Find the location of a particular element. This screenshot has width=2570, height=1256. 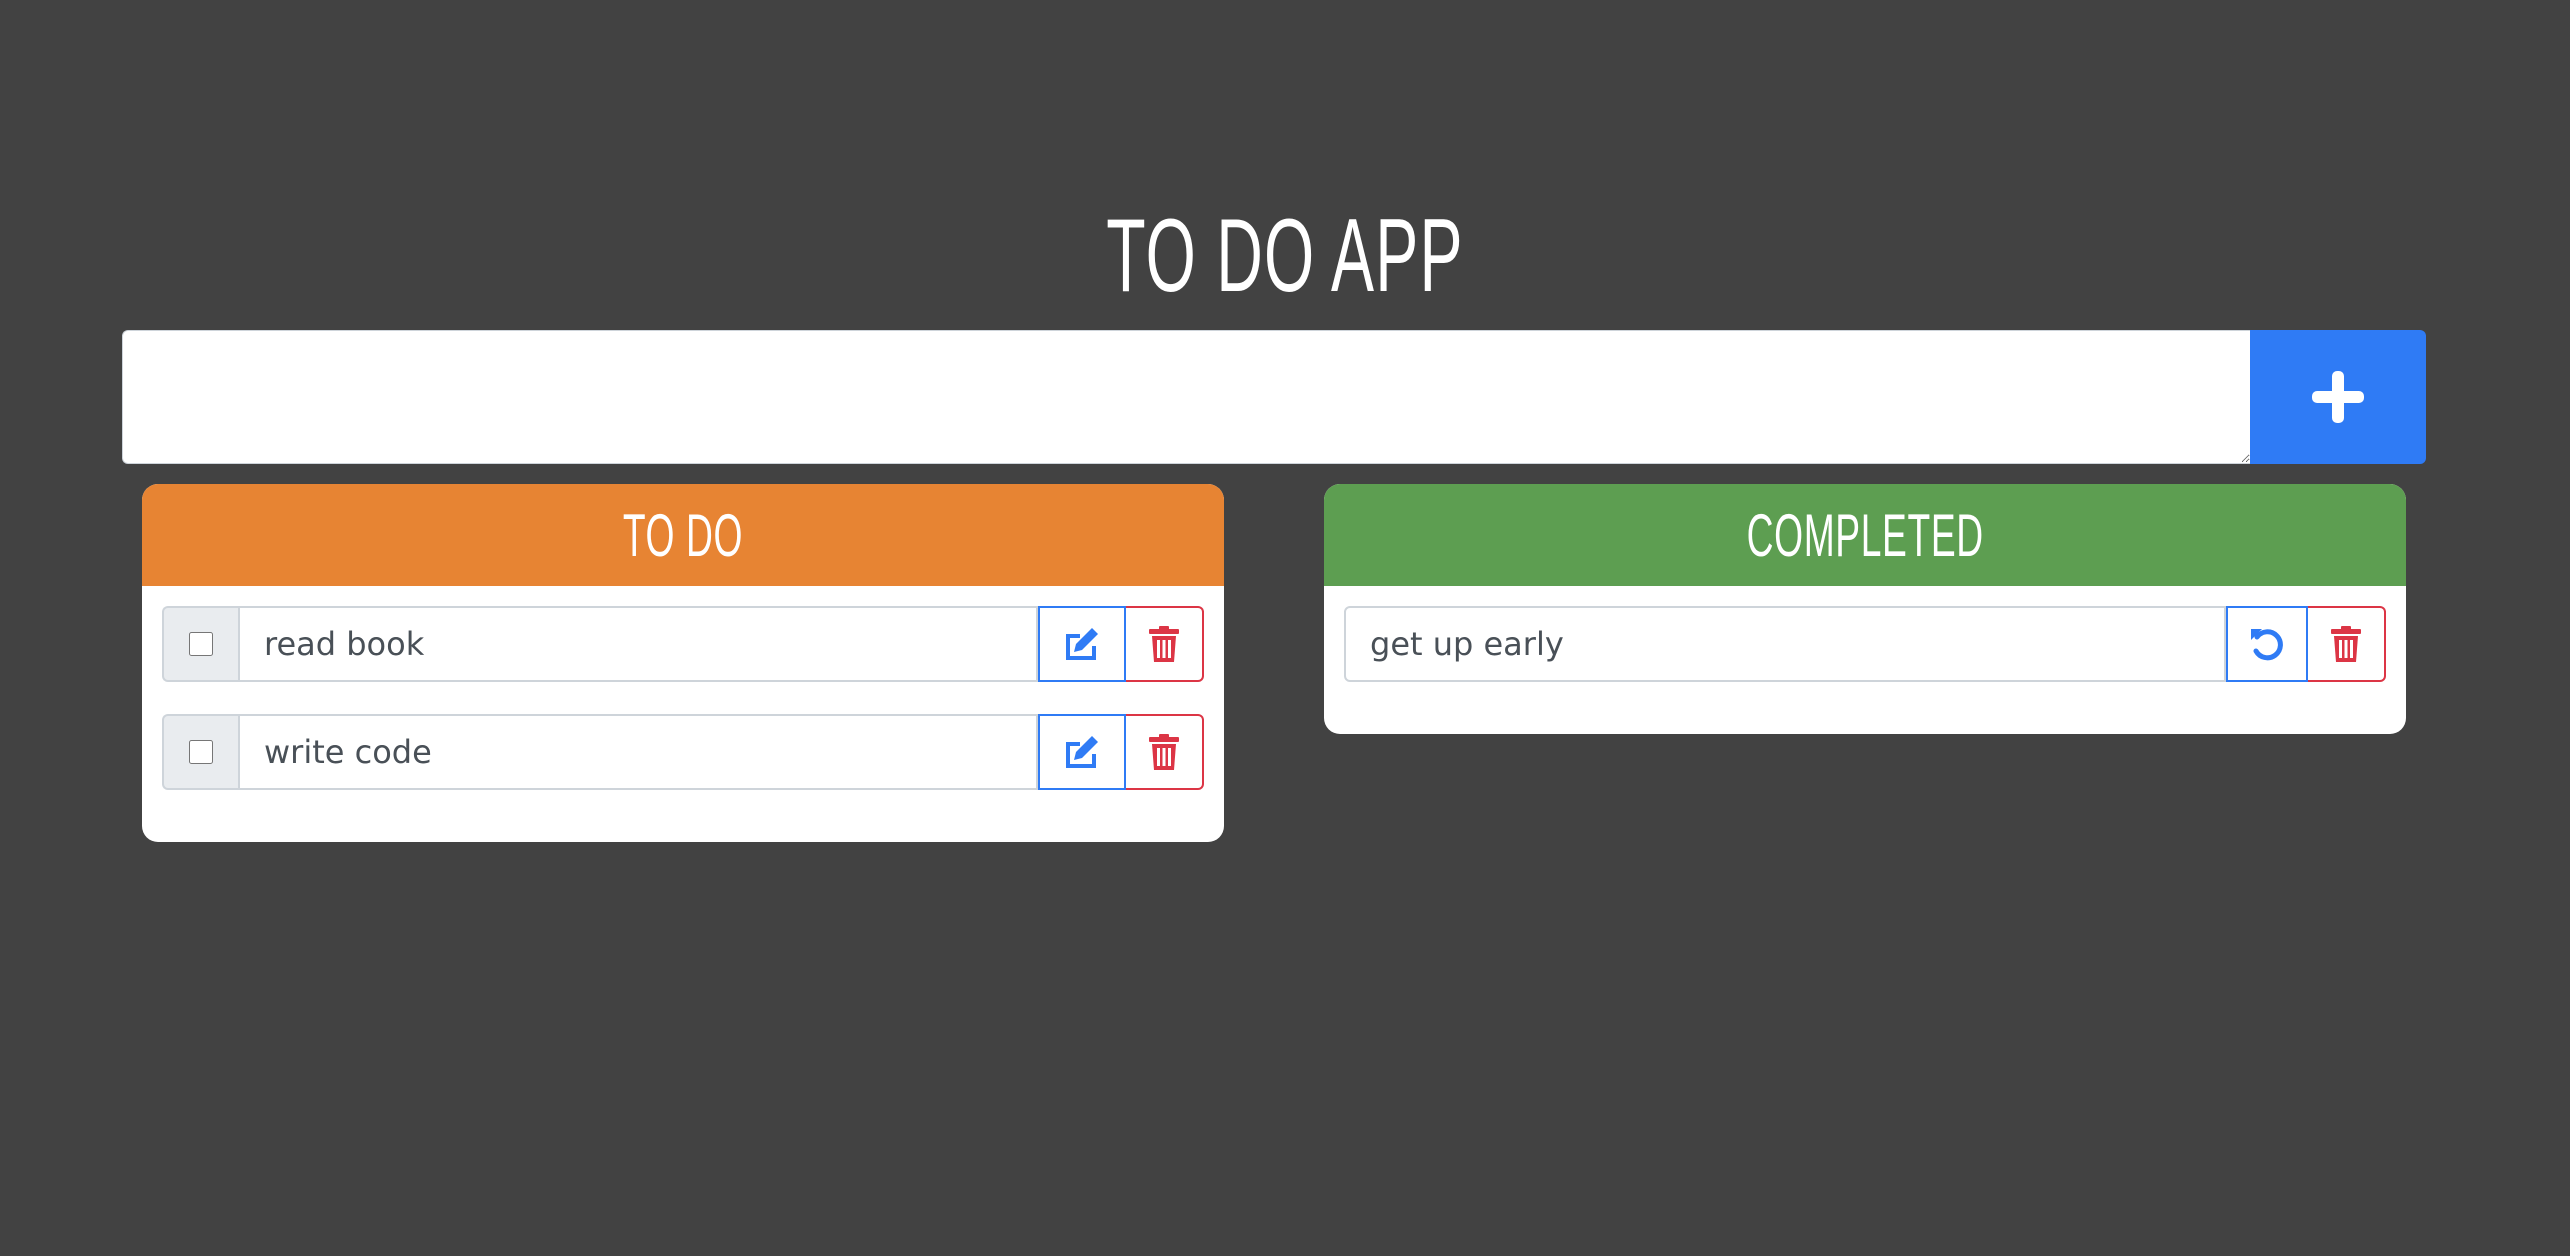

todo-item-label: write code is located at coordinates (638, 752).